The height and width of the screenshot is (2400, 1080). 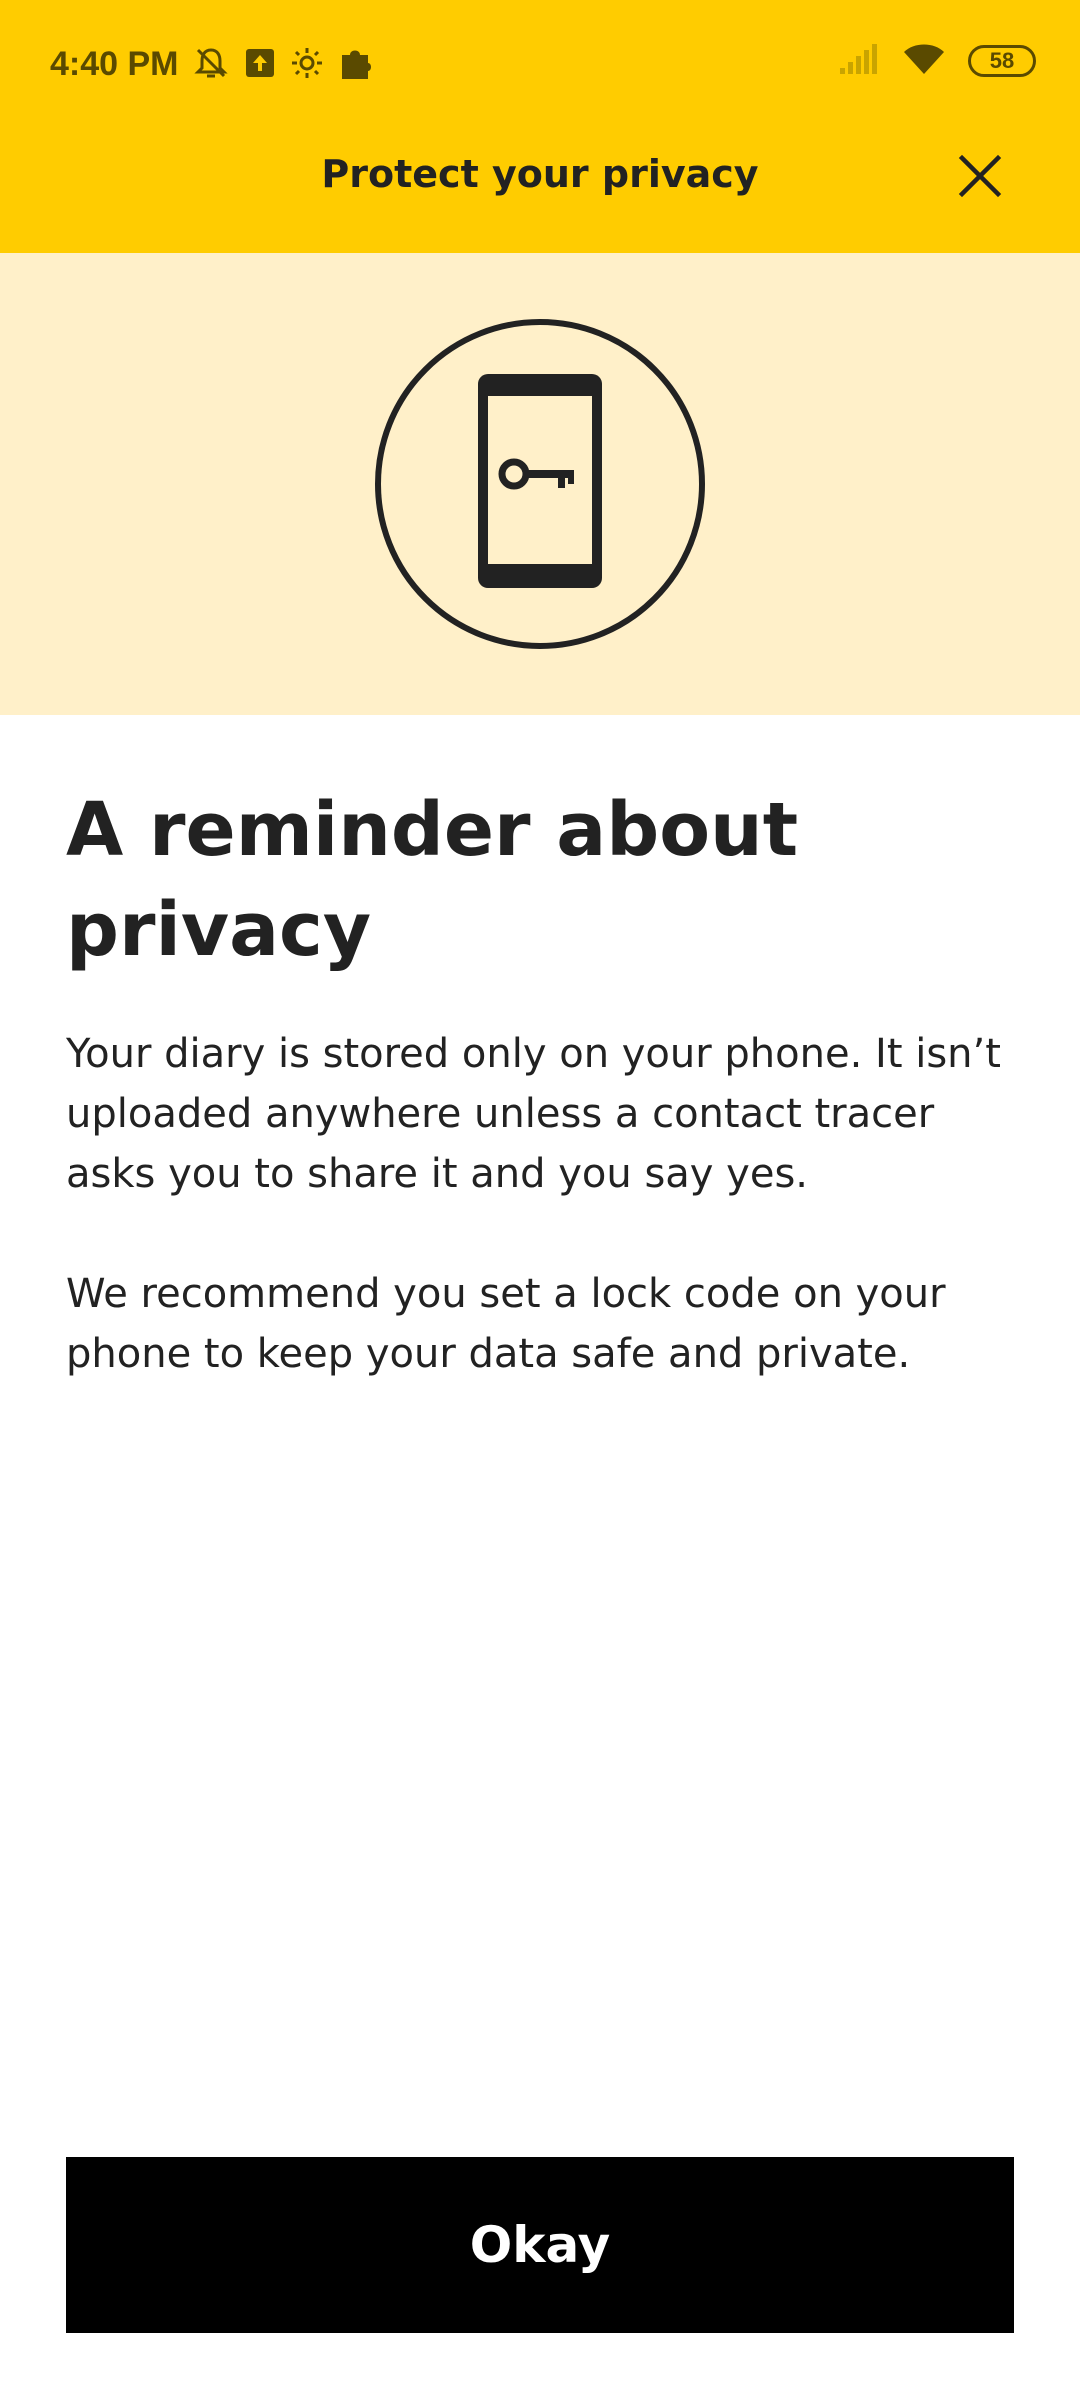 I want to click on page-title: Protect your privacy, so click(x=540, y=174).